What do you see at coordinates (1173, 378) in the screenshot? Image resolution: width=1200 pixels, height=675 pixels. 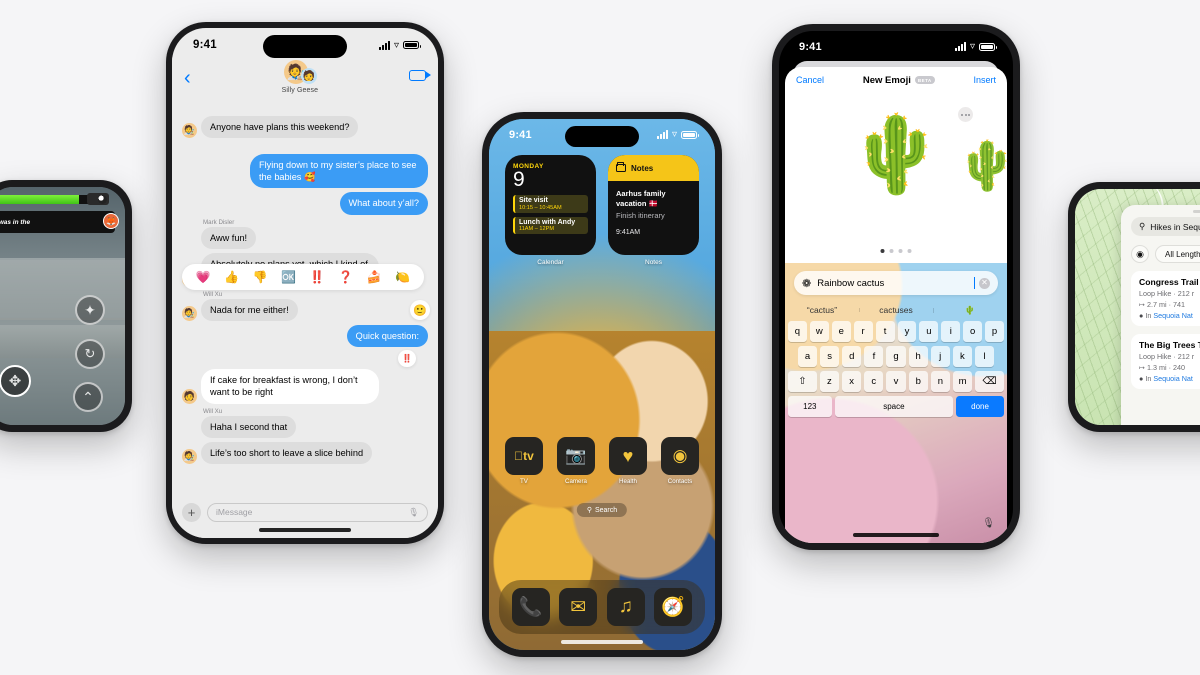 I see `location-link: Sequoia Nat` at bounding box center [1173, 378].